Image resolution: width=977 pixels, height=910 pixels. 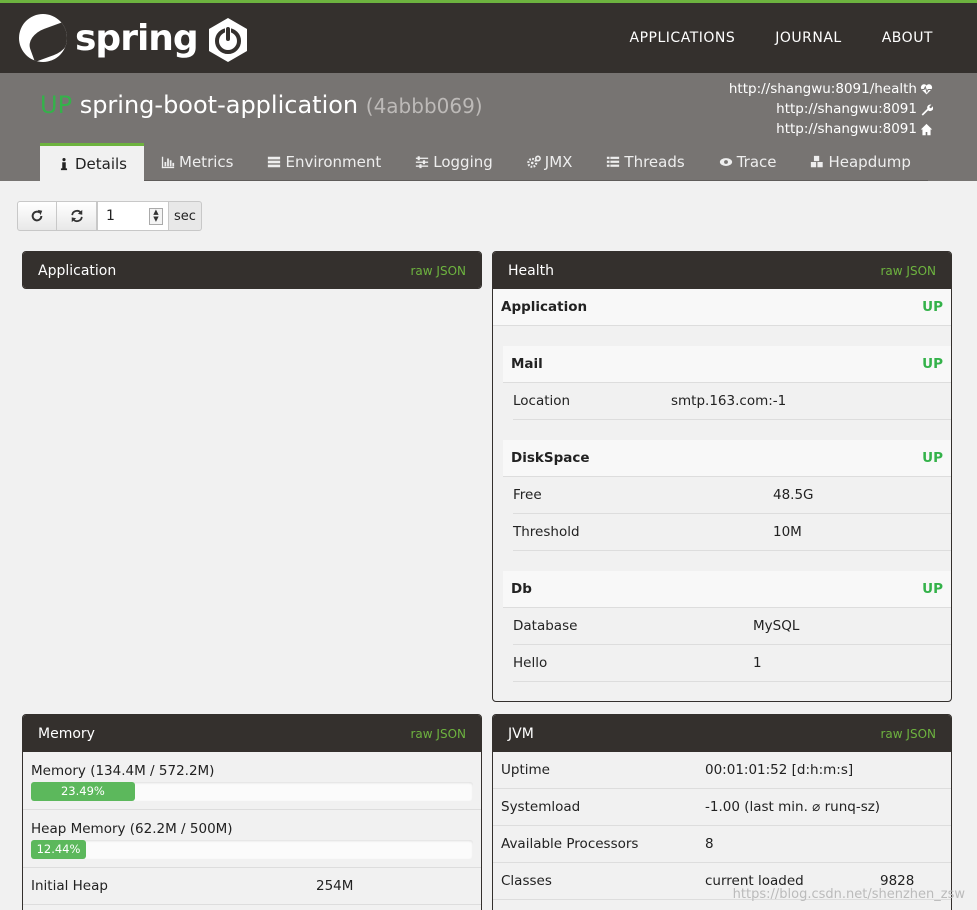 I want to click on detail-key: Threshold, so click(x=546, y=532).